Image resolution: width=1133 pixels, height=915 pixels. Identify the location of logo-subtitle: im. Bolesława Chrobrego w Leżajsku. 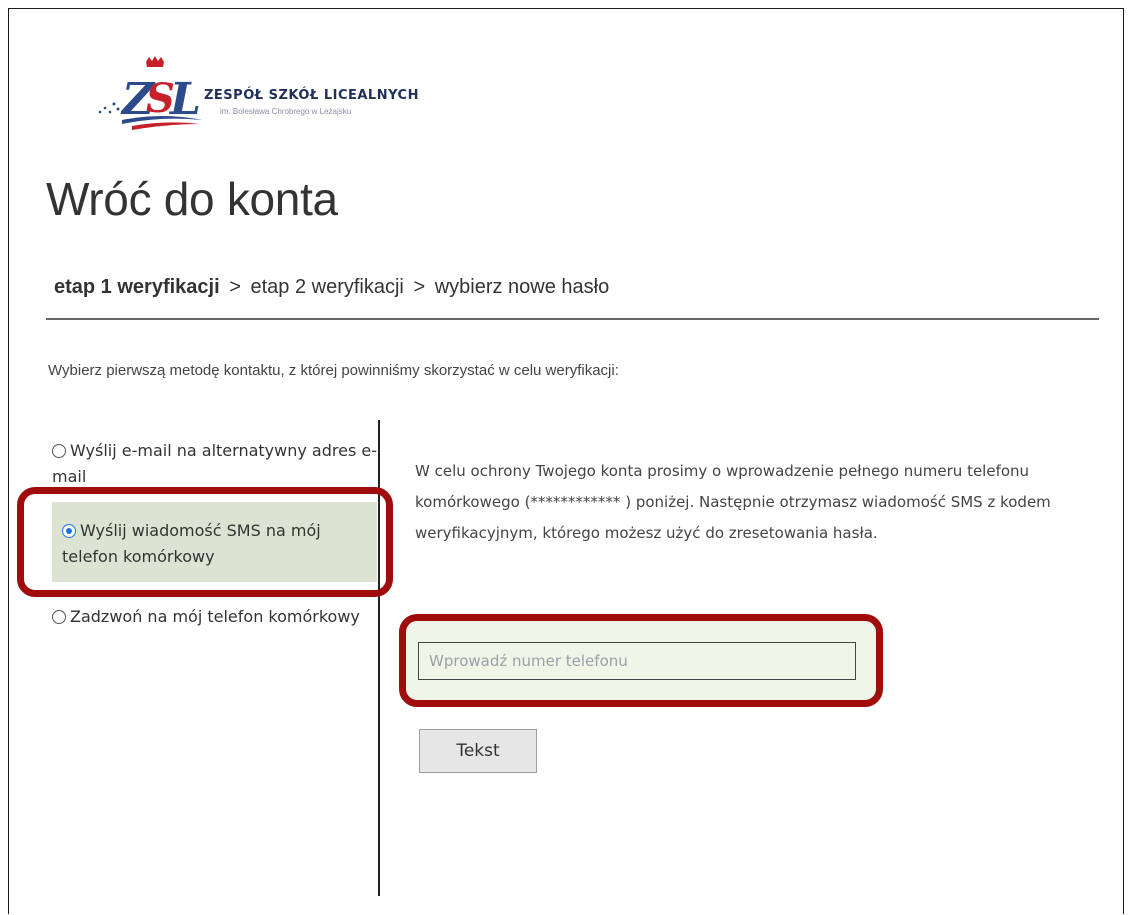
(286, 111).